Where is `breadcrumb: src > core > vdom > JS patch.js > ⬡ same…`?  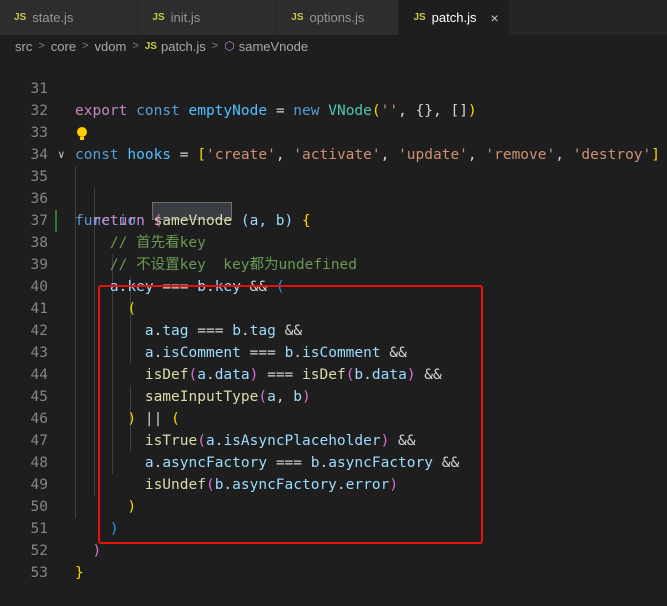
breadcrumb: src > core > vdom > JS patch.js > ⬡ same… is located at coordinates (333, 46).